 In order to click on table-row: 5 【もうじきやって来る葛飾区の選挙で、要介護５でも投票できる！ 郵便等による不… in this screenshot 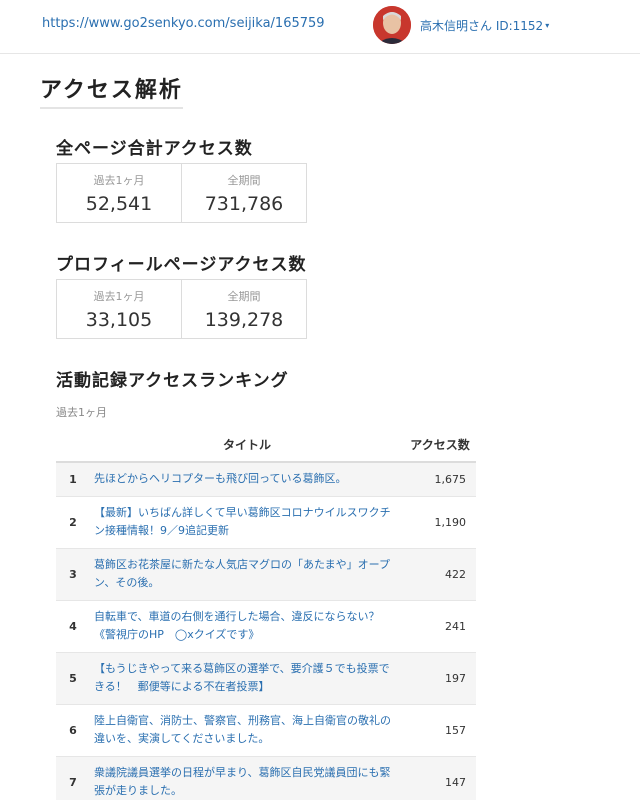, I will do `click(266, 678)`.